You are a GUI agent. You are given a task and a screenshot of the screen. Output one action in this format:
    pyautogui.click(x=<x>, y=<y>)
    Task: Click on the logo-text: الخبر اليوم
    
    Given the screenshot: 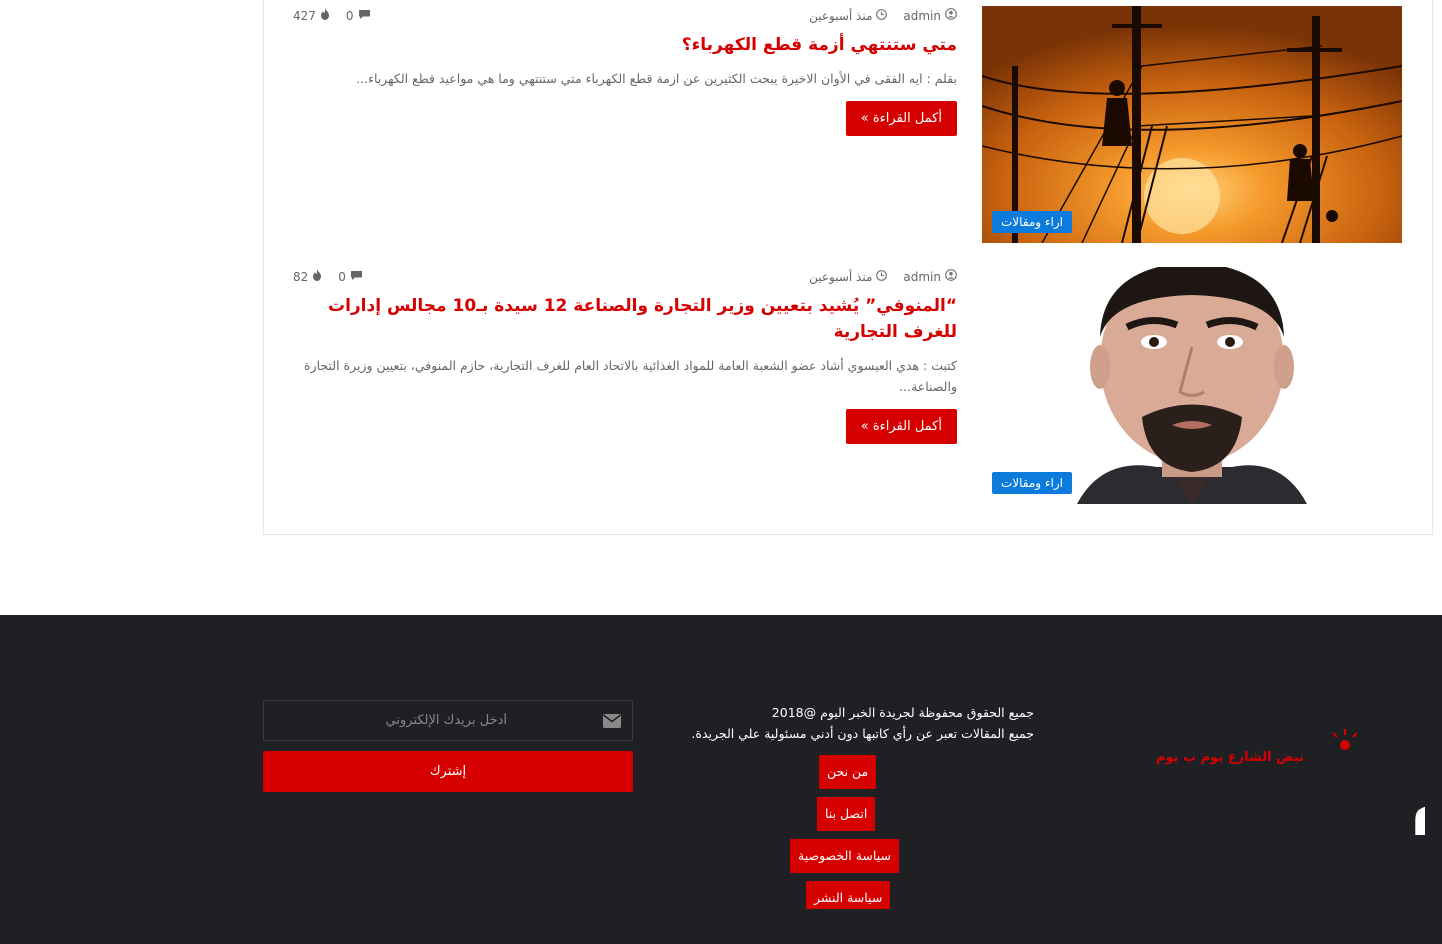 What is the action you would take?
    pyautogui.click(x=1417, y=792)
    